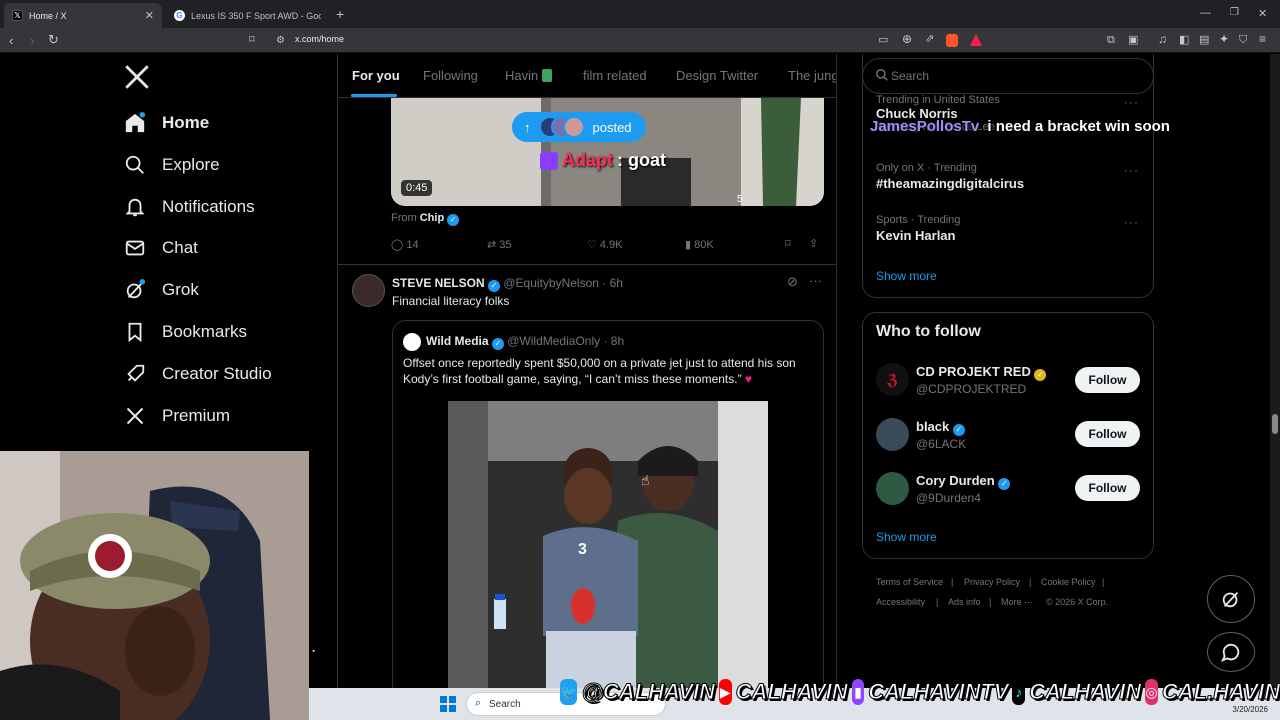 This screenshot has height=720, width=1280. What do you see at coordinates (53, 39) in the screenshot?
I see `reload-icon: ↻` at bounding box center [53, 39].